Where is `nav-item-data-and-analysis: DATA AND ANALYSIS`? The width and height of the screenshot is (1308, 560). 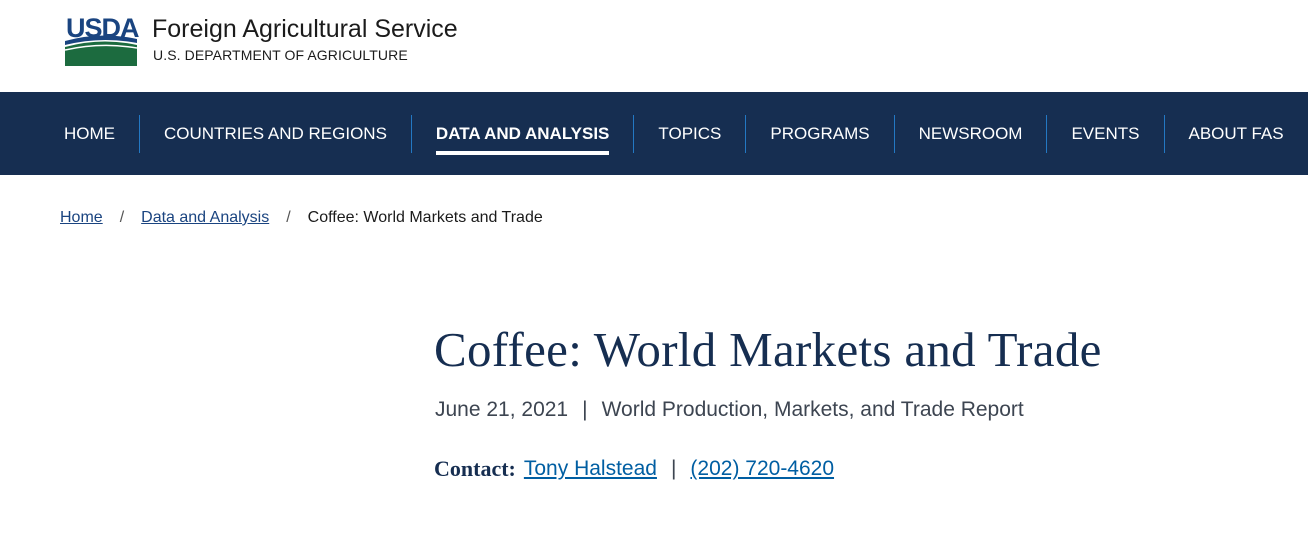 nav-item-data-and-analysis: DATA AND ANALYSIS is located at coordinates (521, 133).